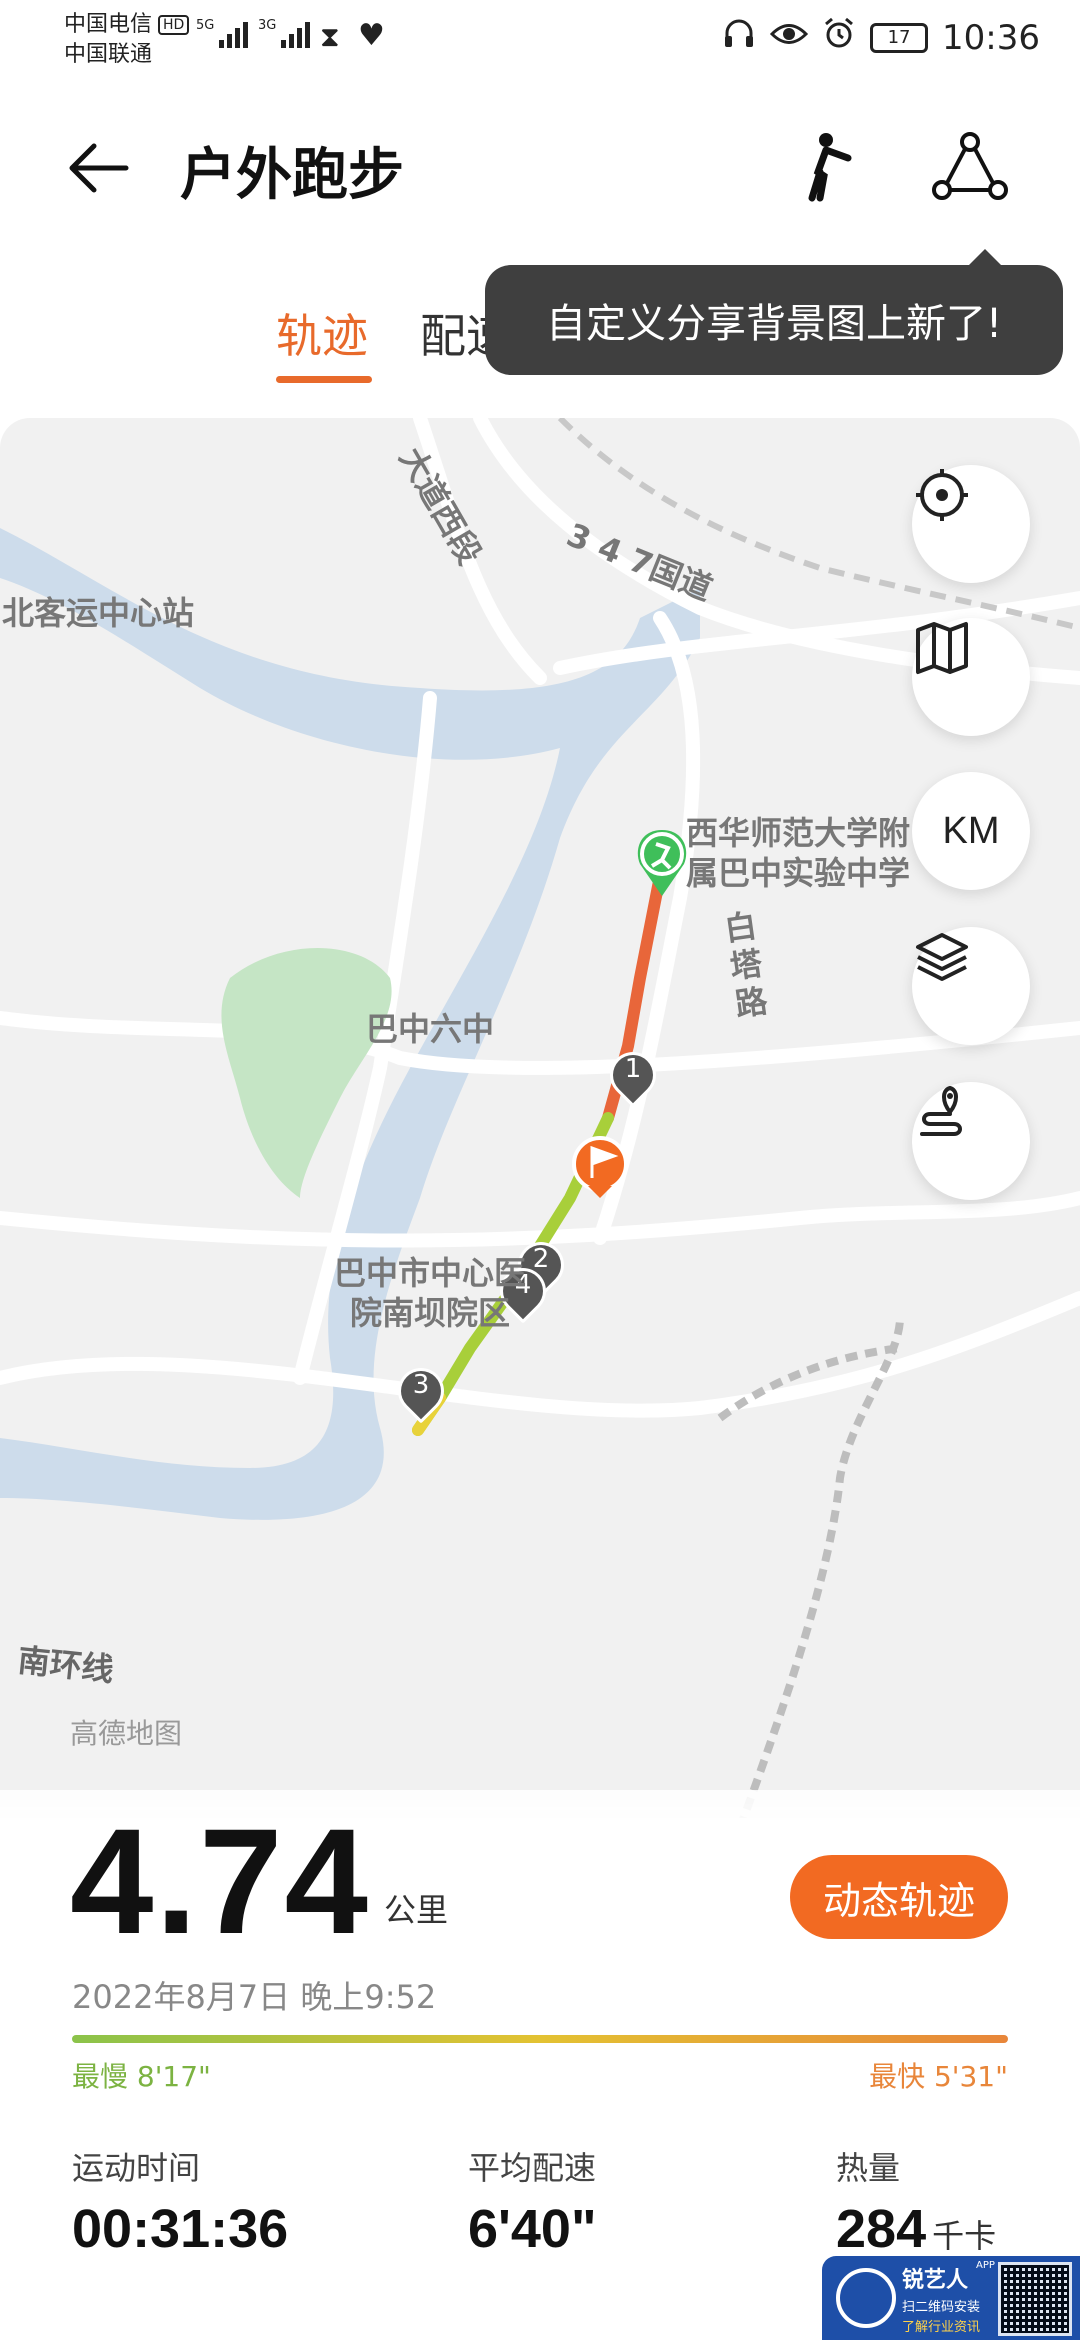 The width and height of the screenshot is (1080, 2340). Describe the element at coordinates (964, 2236) in the screenshot. I see `calories-unit: 千卡` at that location.